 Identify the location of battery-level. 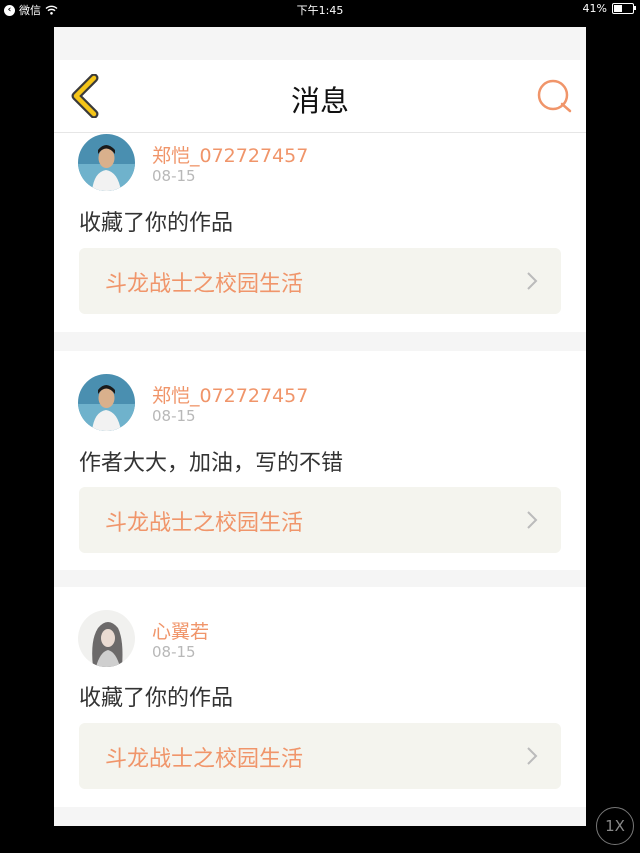
(618, 8).